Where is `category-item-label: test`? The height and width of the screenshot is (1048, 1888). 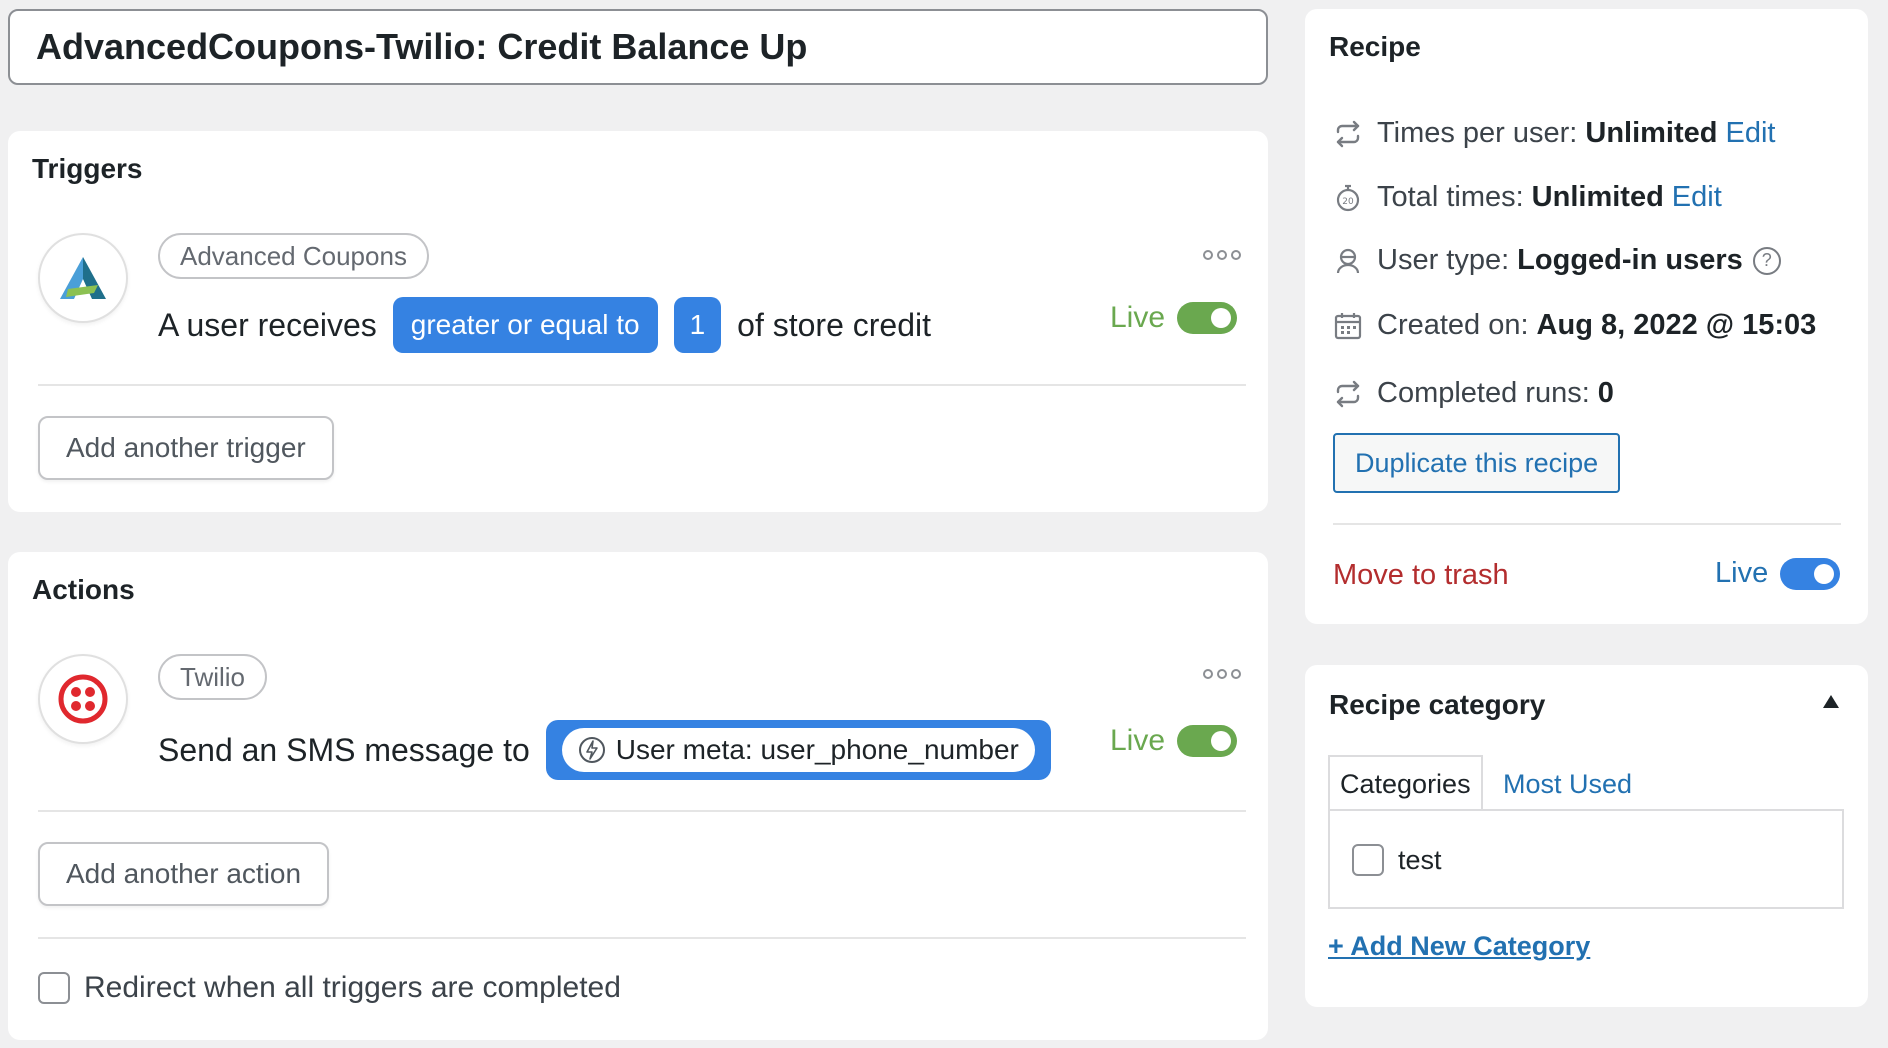
category-item-label: test is located at coordinates (1420, 859).